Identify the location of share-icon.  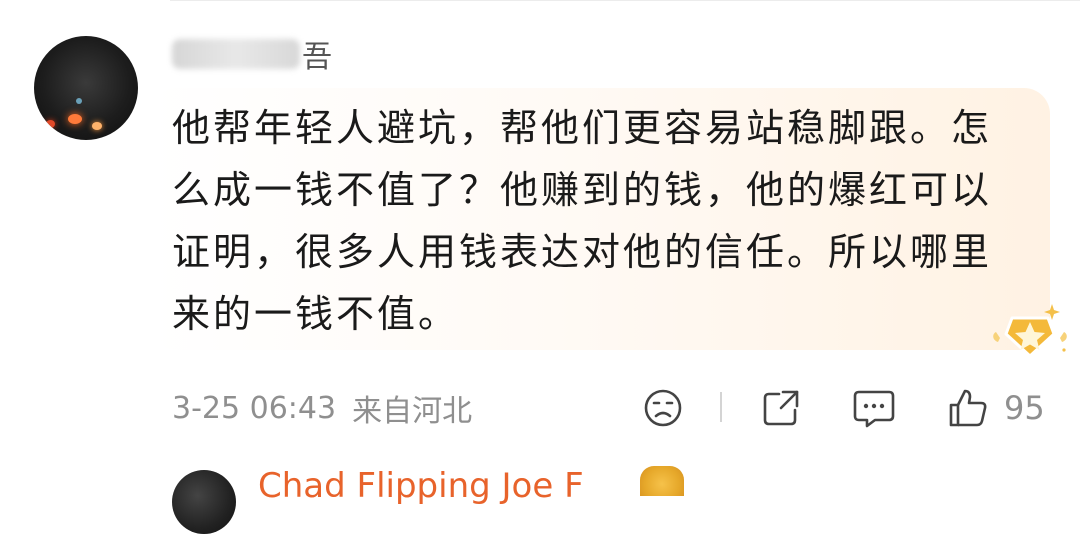
(781, 408).